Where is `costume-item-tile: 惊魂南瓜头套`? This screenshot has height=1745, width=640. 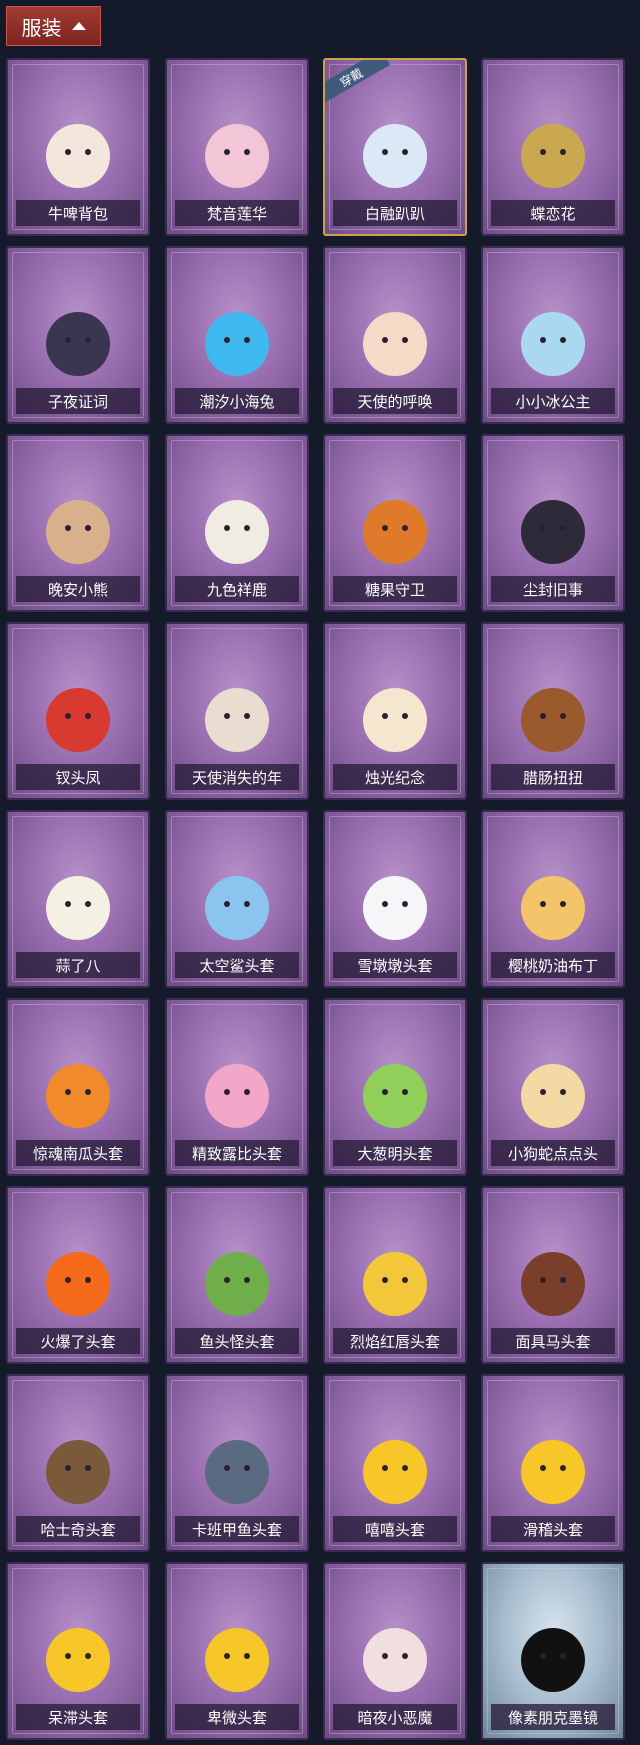
costume-item-tile: 惊魂南瓜头套 is located at coordinates (78, 1087).